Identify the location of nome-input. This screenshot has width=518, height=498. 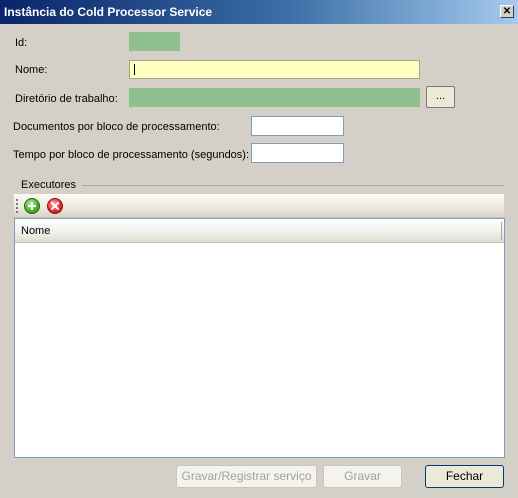
(274, 69).